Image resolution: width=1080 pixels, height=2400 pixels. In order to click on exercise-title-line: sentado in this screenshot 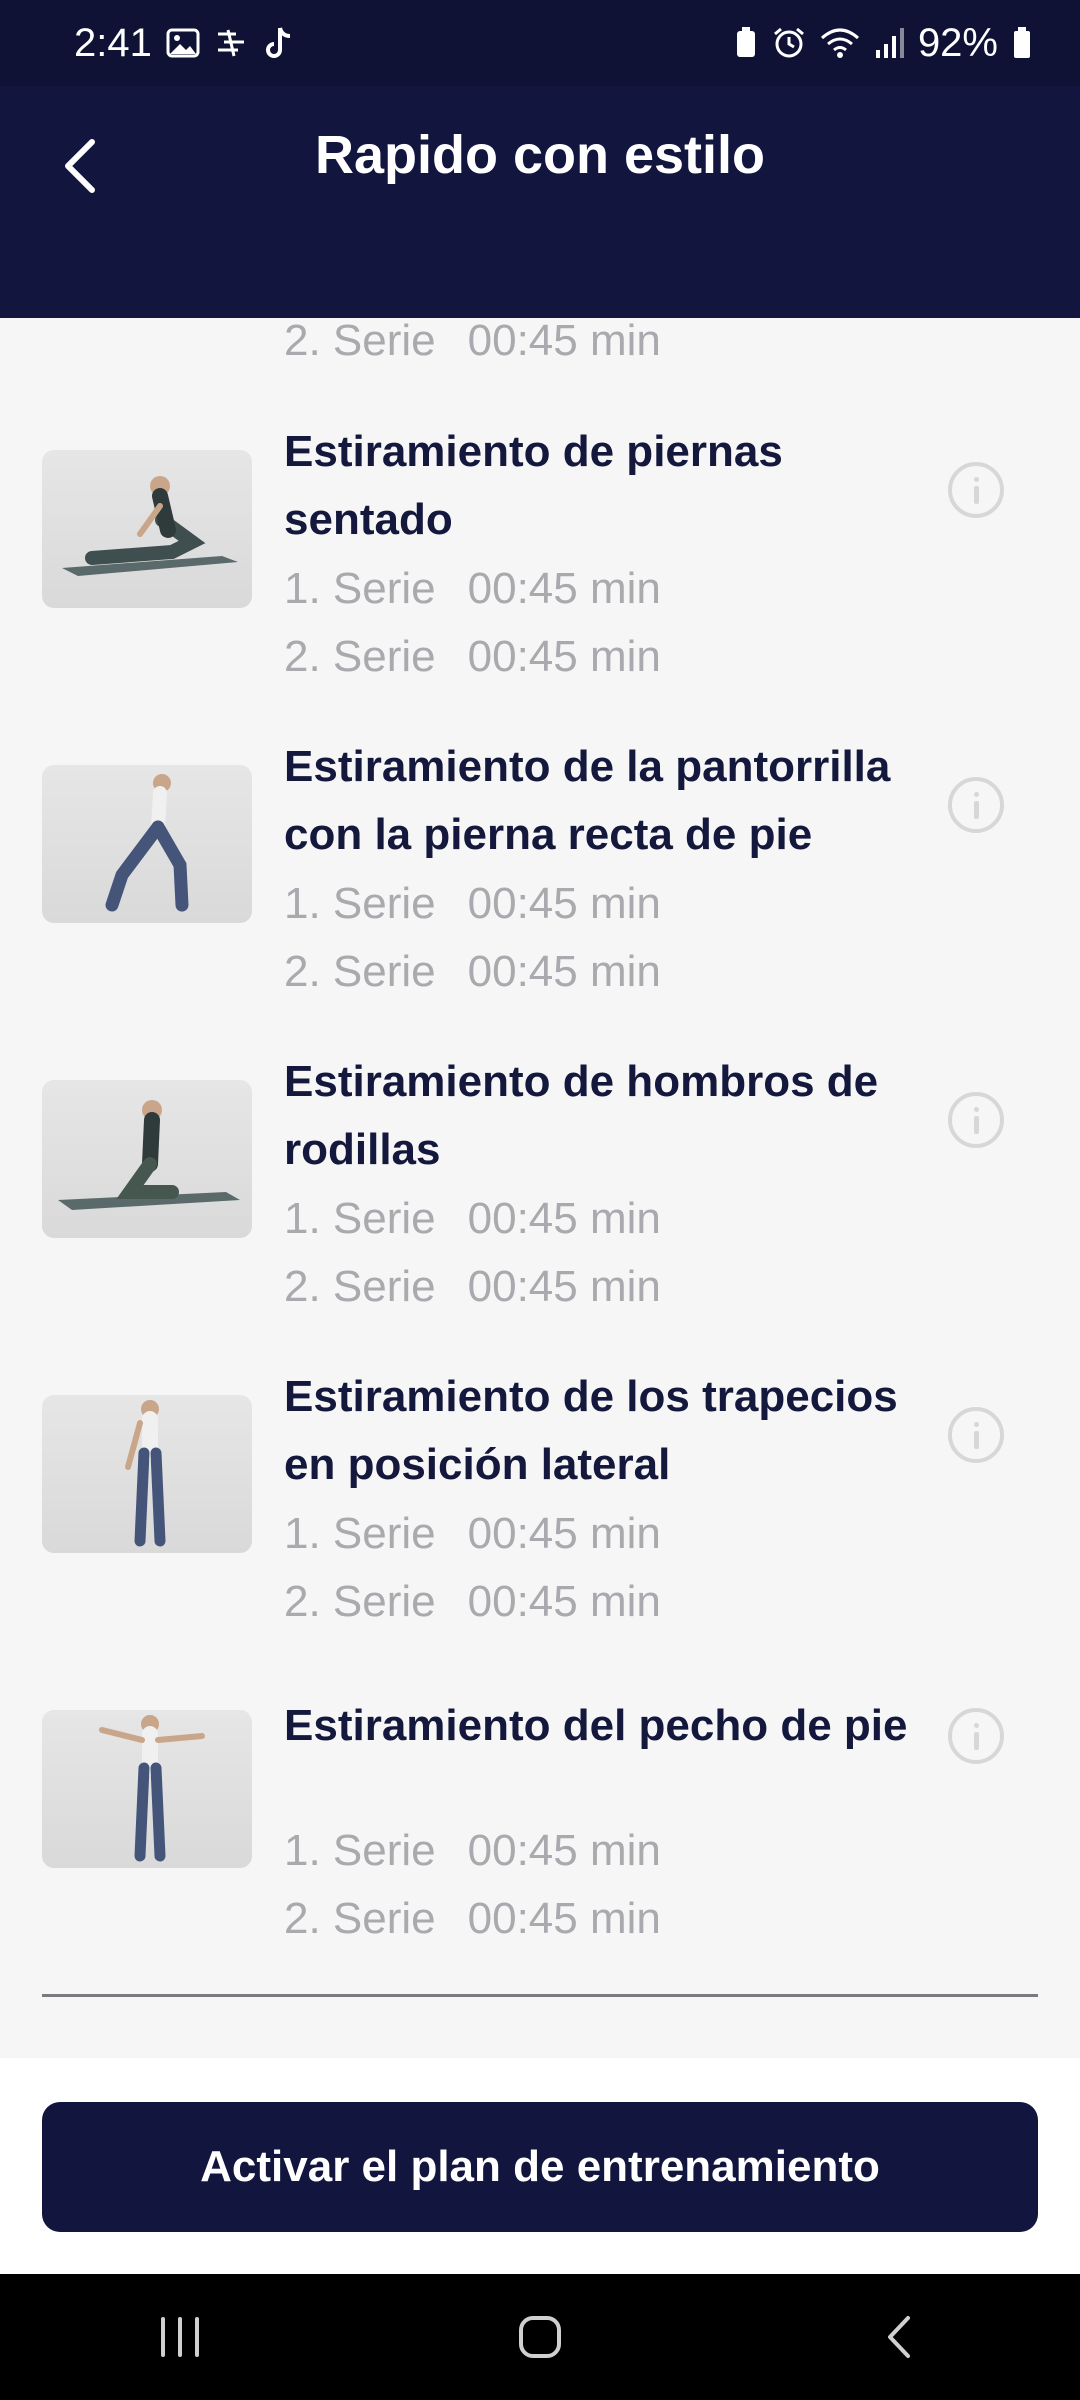, I will do `click(368, 519)`.